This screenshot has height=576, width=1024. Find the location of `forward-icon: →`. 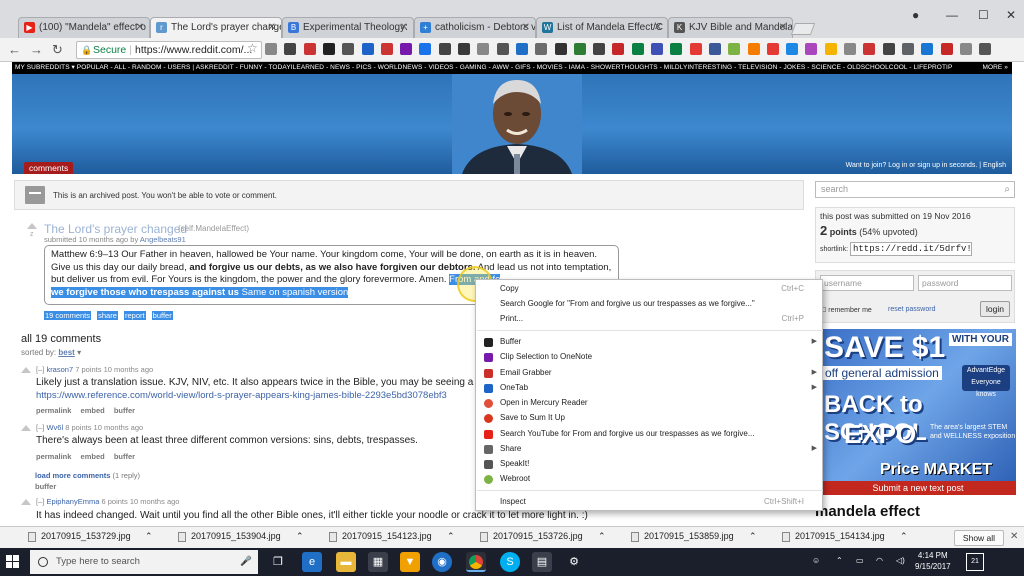

forward-icon: → is located at coordinates (36, 49).